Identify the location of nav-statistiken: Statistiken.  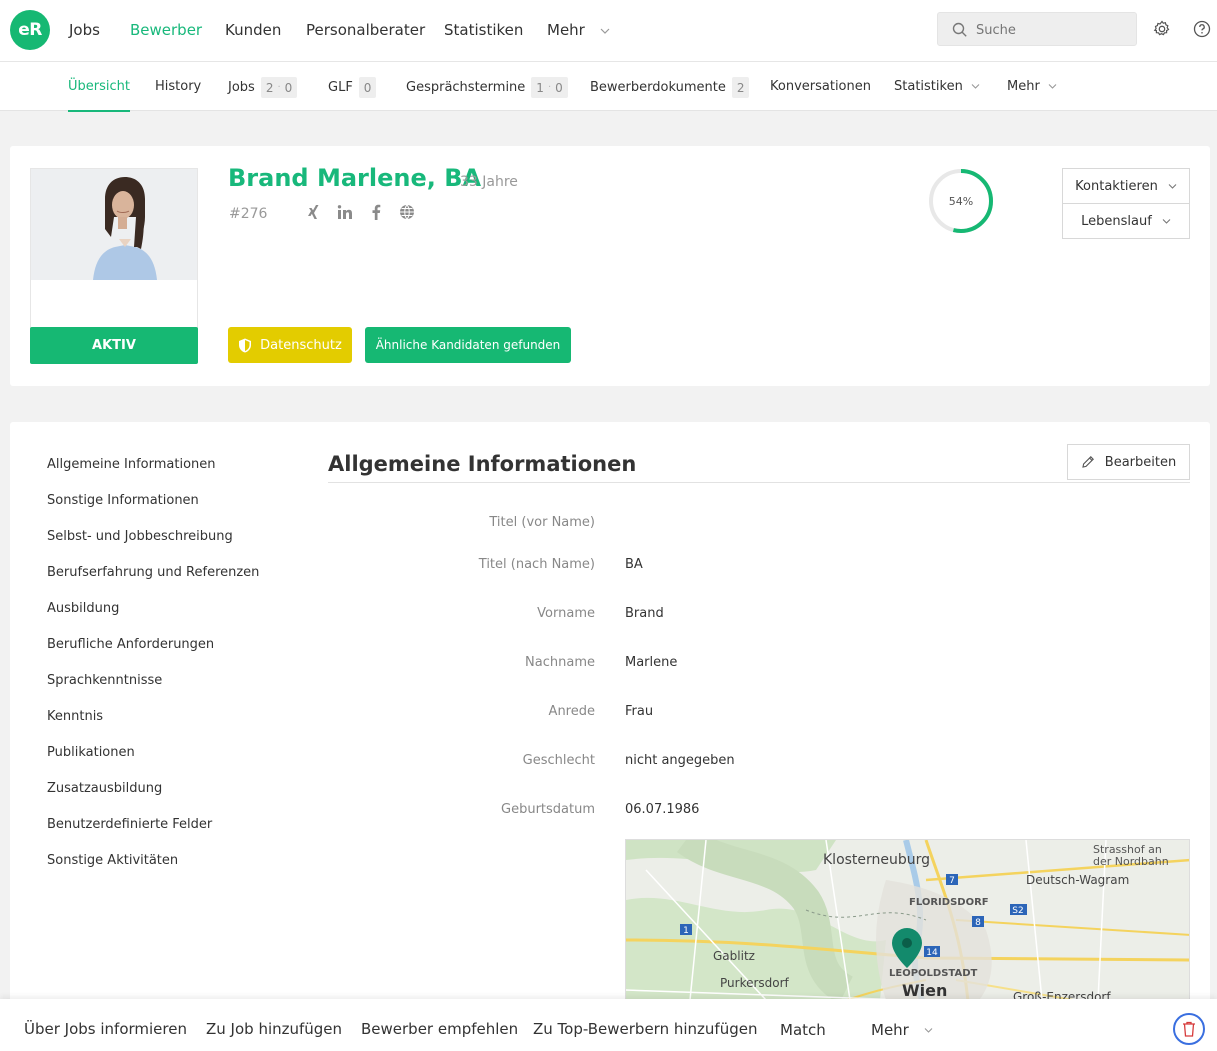
(483, 30).